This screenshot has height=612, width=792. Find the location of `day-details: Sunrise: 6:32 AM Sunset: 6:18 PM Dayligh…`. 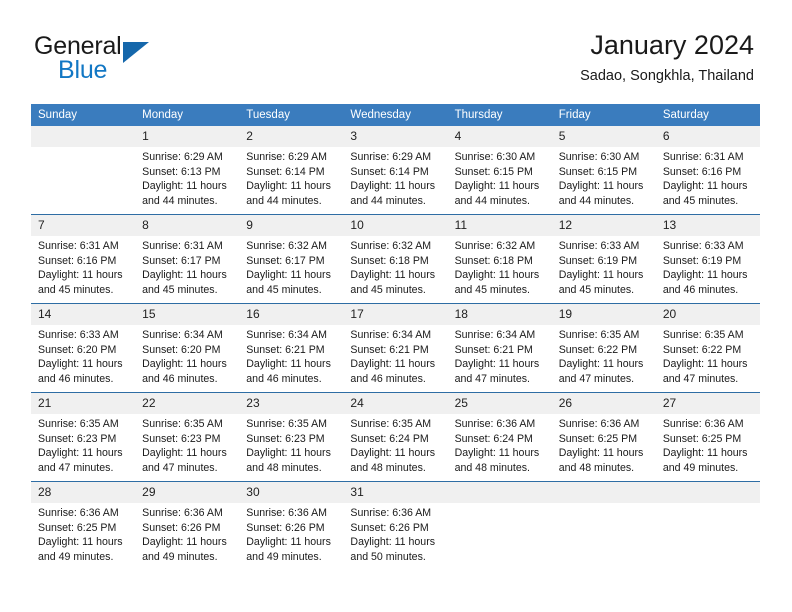

day-details: Sunrise: 6:32 AM Sunset: 6:18 PM Dayligh… is located at coordinates (395, 266).